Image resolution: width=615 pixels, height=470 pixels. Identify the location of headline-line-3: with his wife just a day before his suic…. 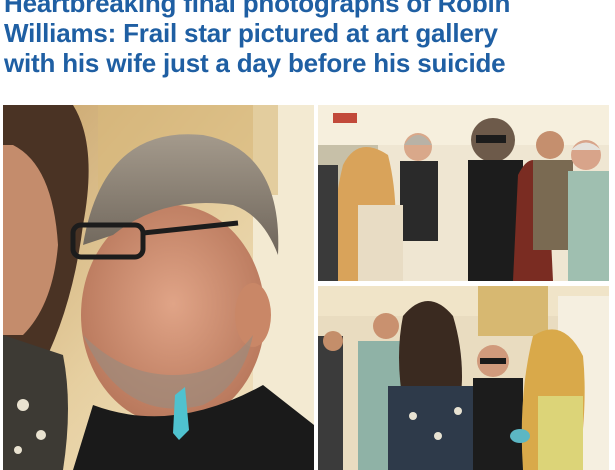
(255, 63).